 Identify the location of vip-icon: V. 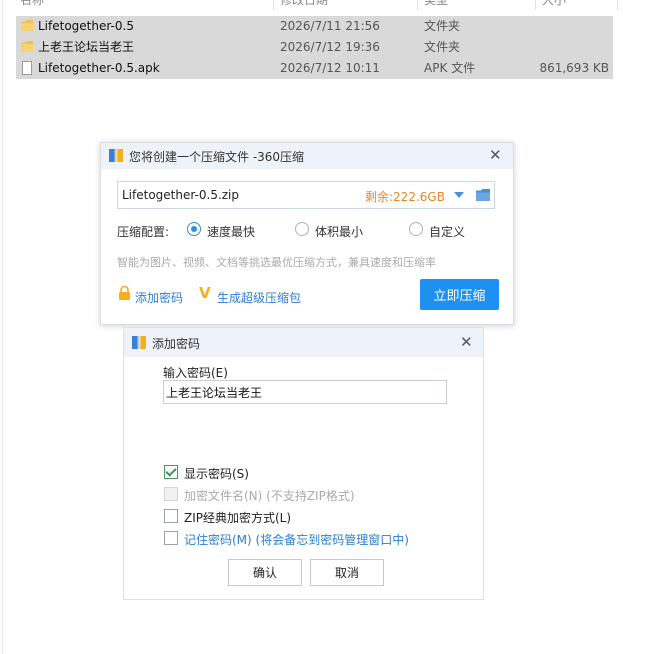
(205, 293).